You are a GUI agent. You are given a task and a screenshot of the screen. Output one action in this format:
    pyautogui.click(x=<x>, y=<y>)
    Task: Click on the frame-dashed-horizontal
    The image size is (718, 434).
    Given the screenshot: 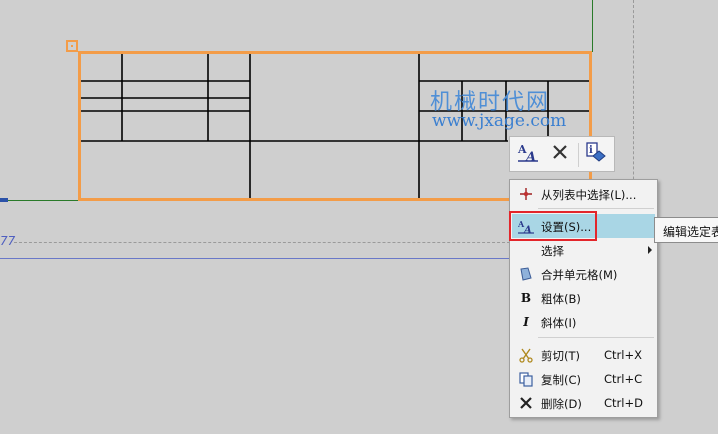 What is the action you would take?
    pyautogui.click(x=262, y=242)
    